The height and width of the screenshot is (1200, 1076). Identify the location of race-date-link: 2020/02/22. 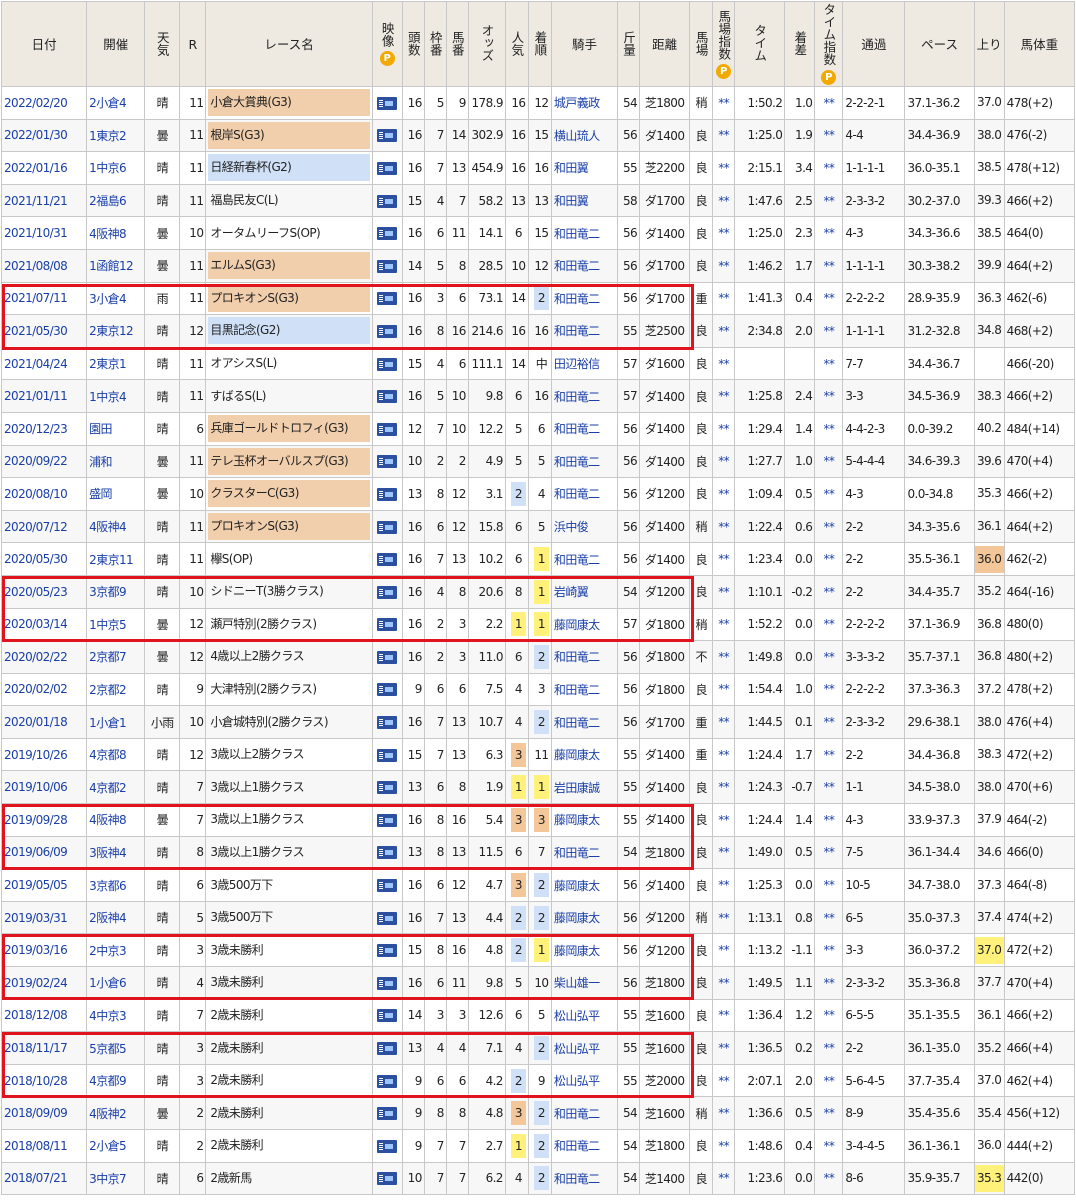
(44, 657).